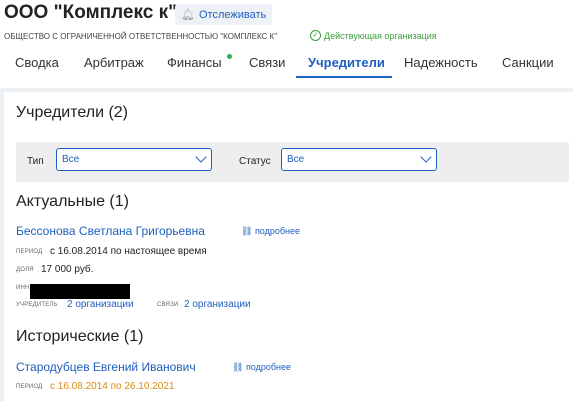  I want to click on current-founders-title: Актуальные (1), so click(72, 201).